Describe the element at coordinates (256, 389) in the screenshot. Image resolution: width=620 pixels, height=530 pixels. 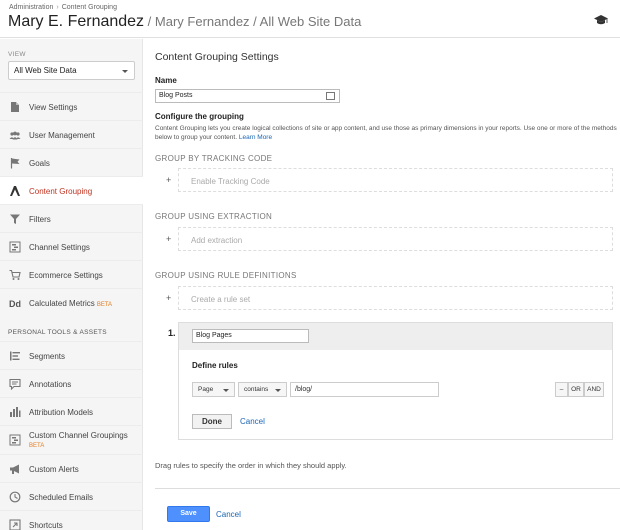
I see `operator-select-value: contains` at that location.